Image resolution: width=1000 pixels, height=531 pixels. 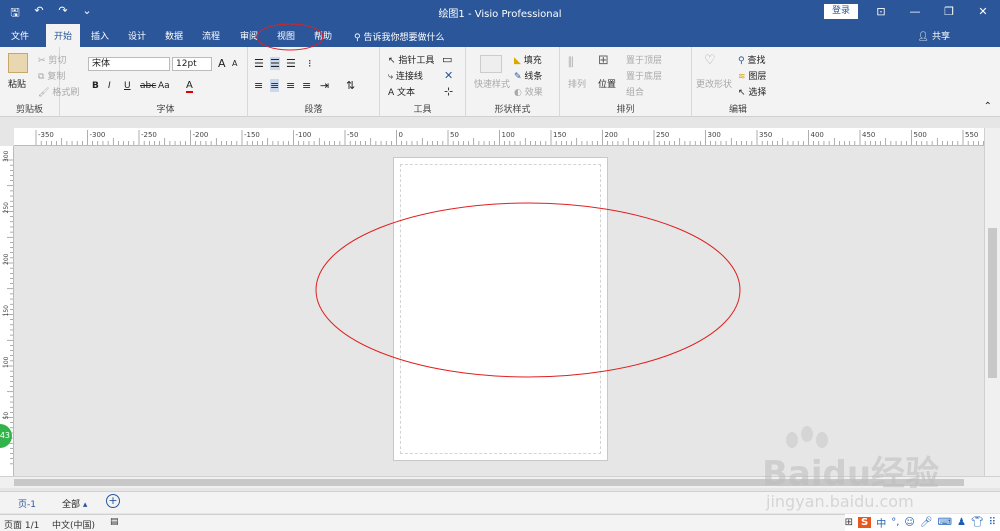 I want to click on pointer-tool-button: ↖ 指针工具, so click(x=411, y=59).